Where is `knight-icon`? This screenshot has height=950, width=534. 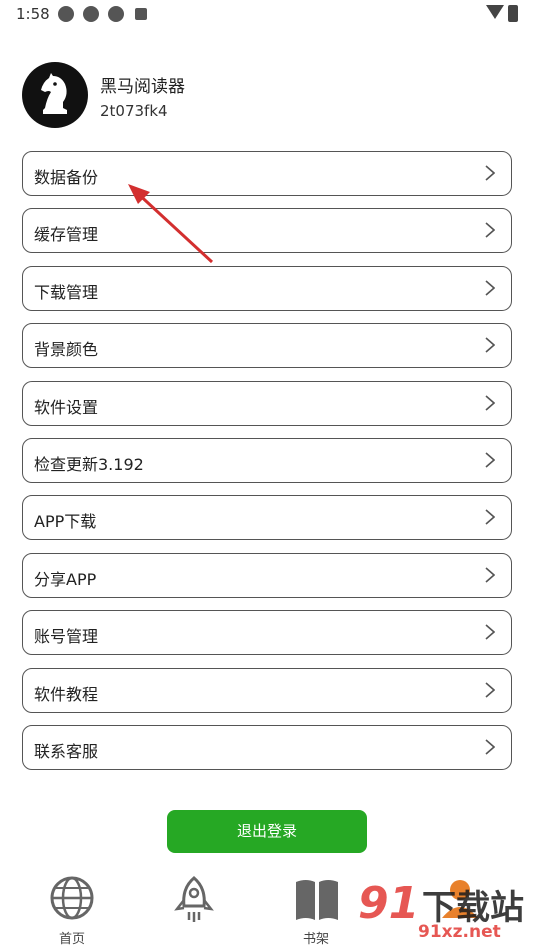
knight-icon is located at coordinates (54, 93).